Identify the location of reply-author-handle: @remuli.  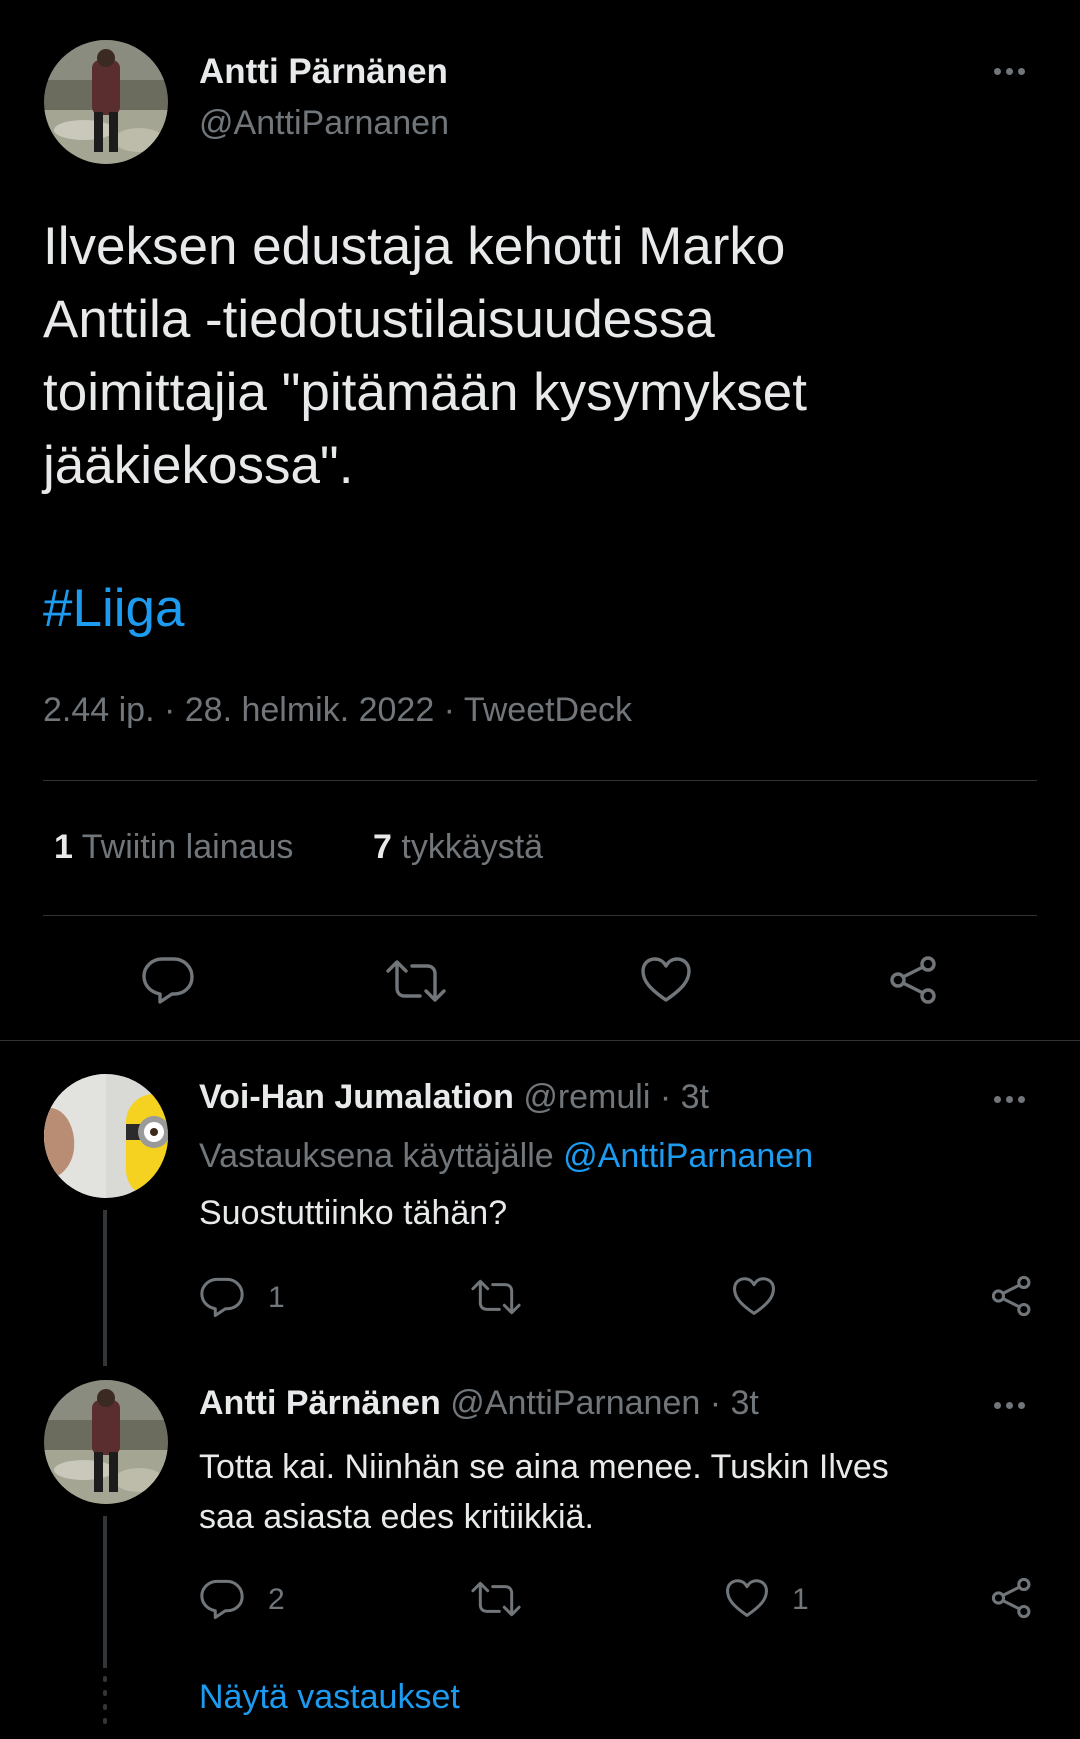
(586, 1097).